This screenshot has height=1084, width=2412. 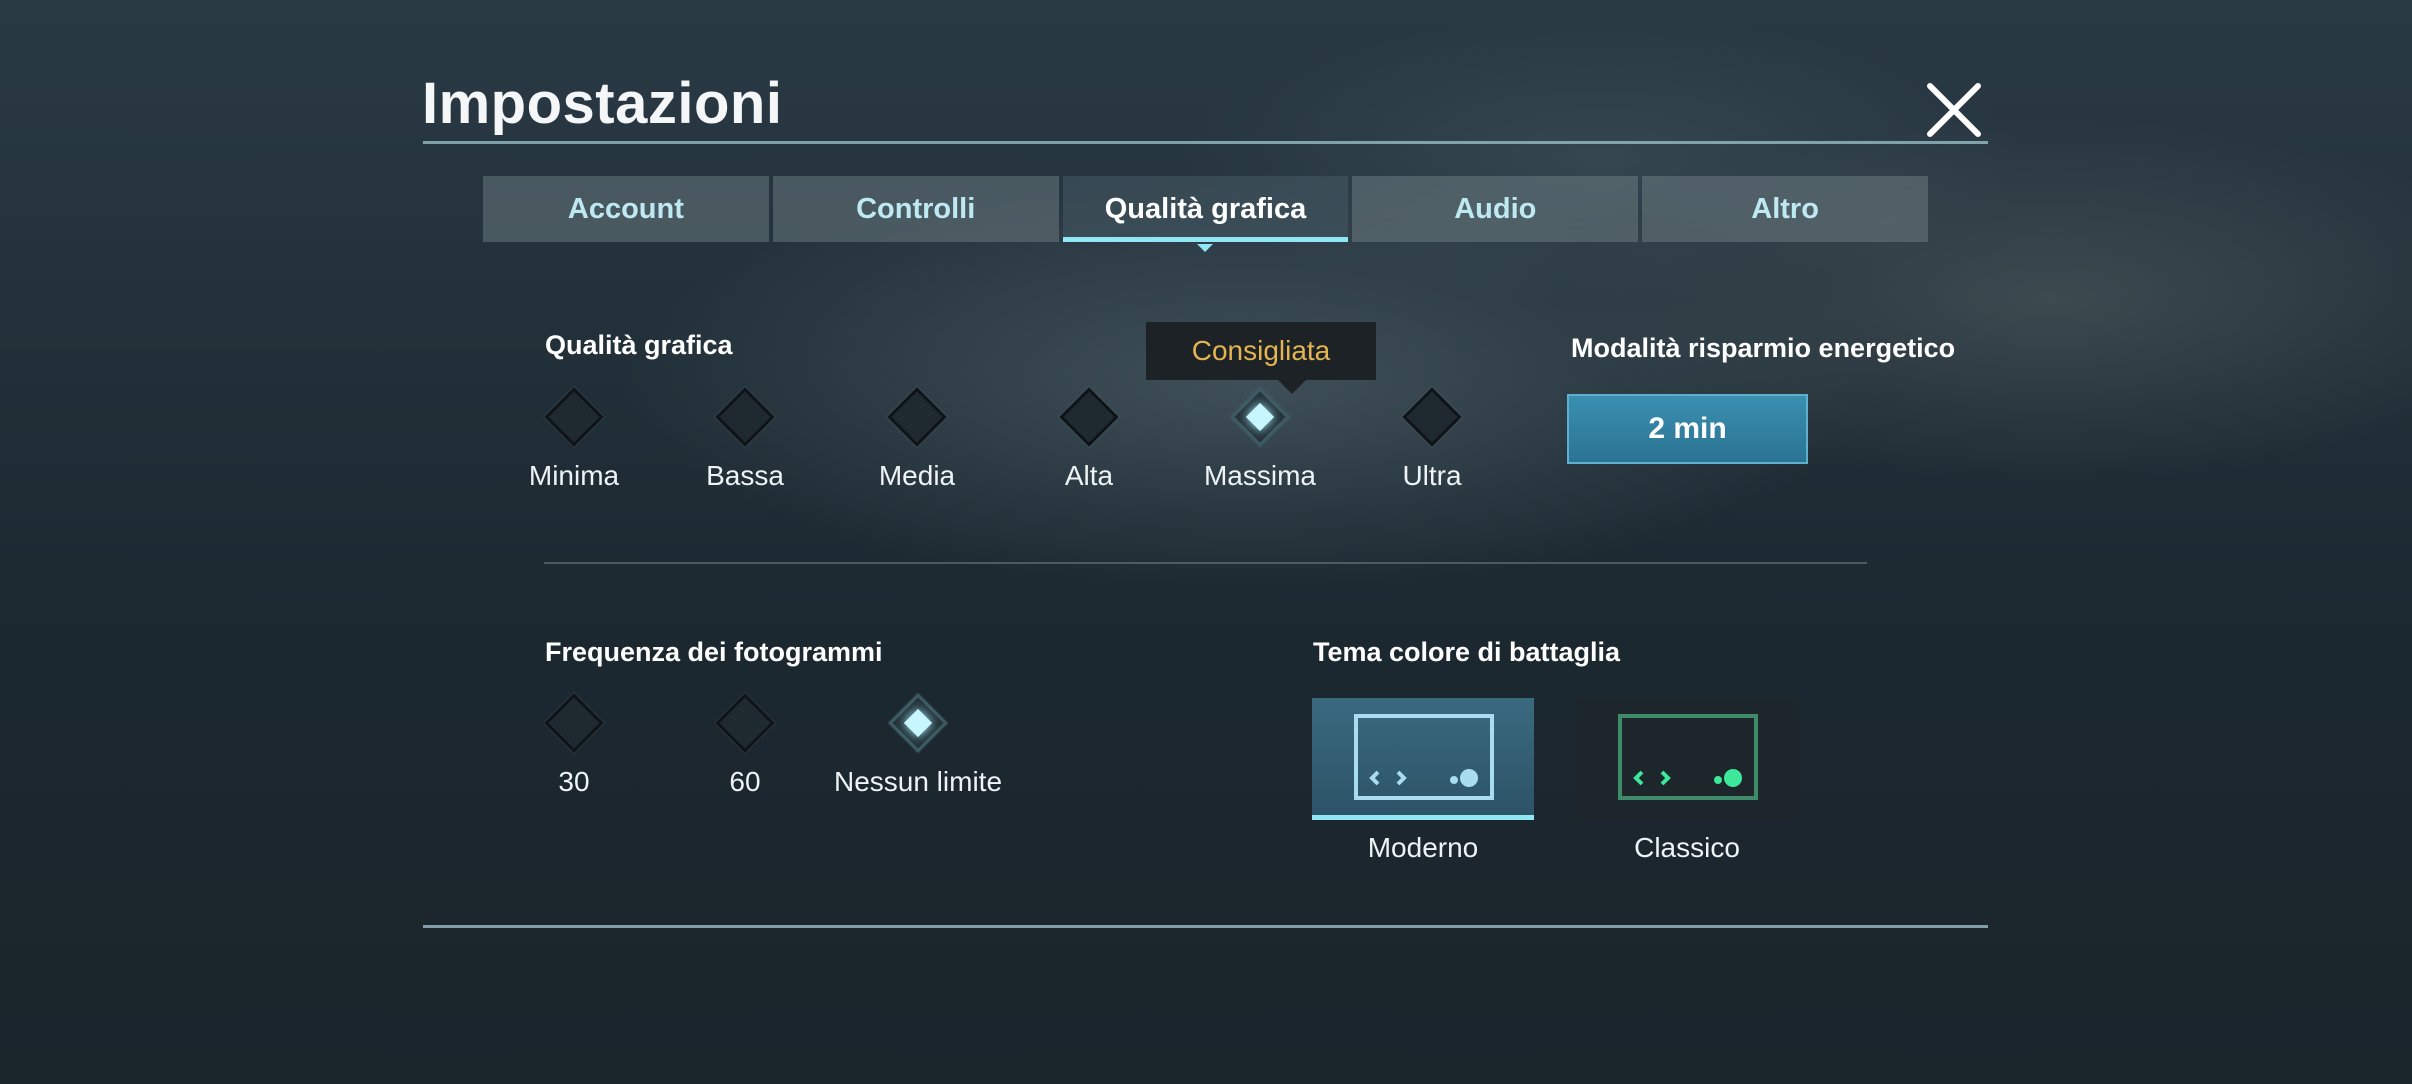 I want to click on quality-option-minima: Minima, so click(x=574, y=439).